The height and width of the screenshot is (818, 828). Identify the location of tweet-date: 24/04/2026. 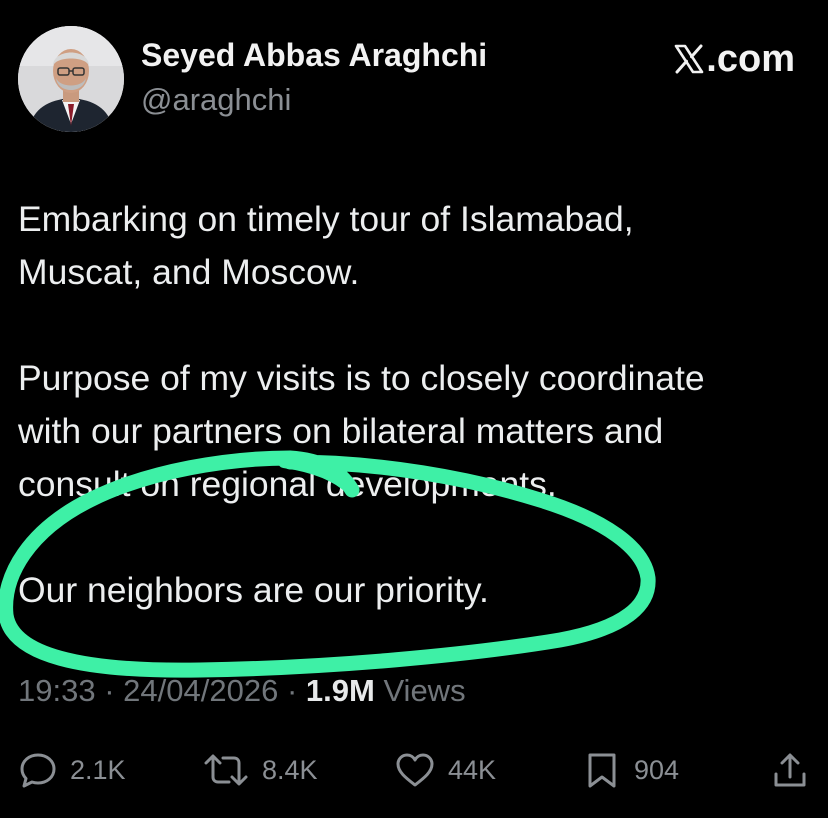
(200, 690).